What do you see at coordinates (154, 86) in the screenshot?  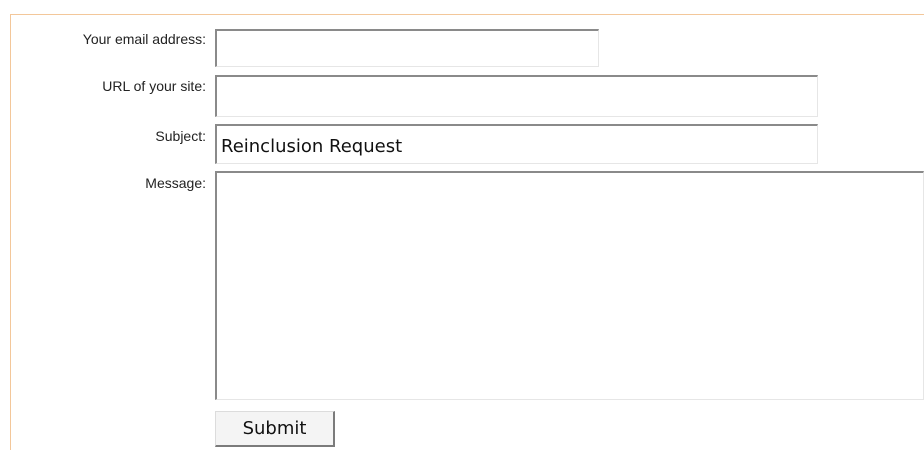 I see `url-label: URL of your site:` at bounding box center [154, 86].